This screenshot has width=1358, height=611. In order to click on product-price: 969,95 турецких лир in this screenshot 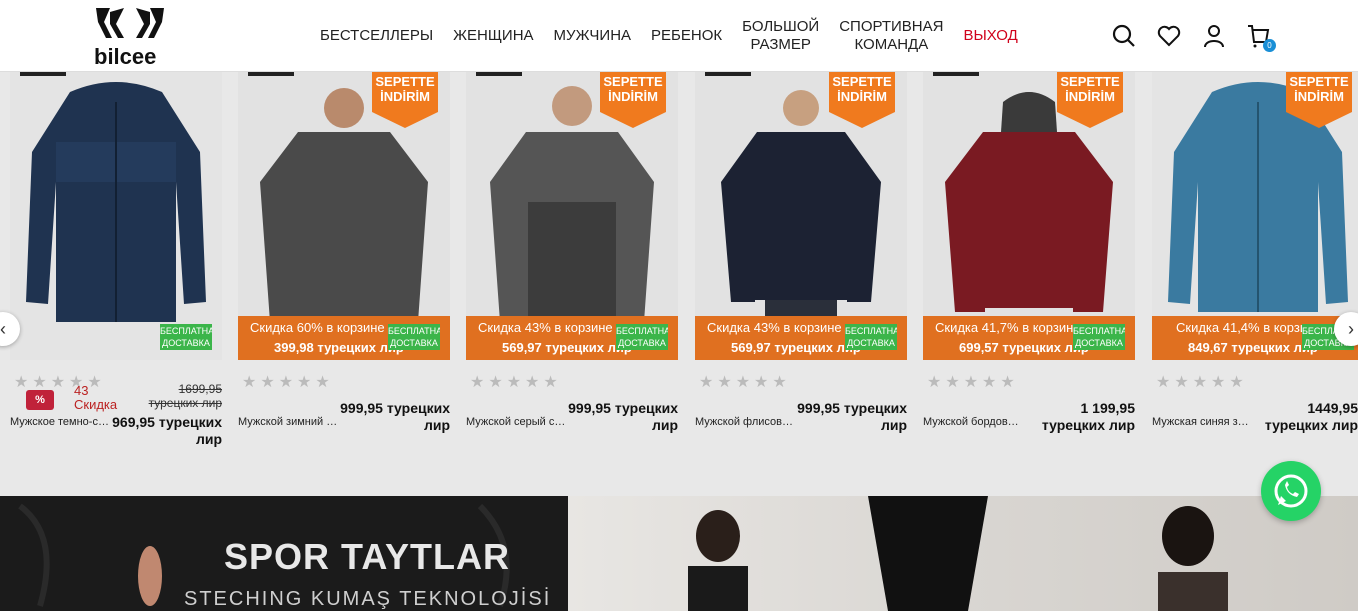, I will do `click(167, 430)`.